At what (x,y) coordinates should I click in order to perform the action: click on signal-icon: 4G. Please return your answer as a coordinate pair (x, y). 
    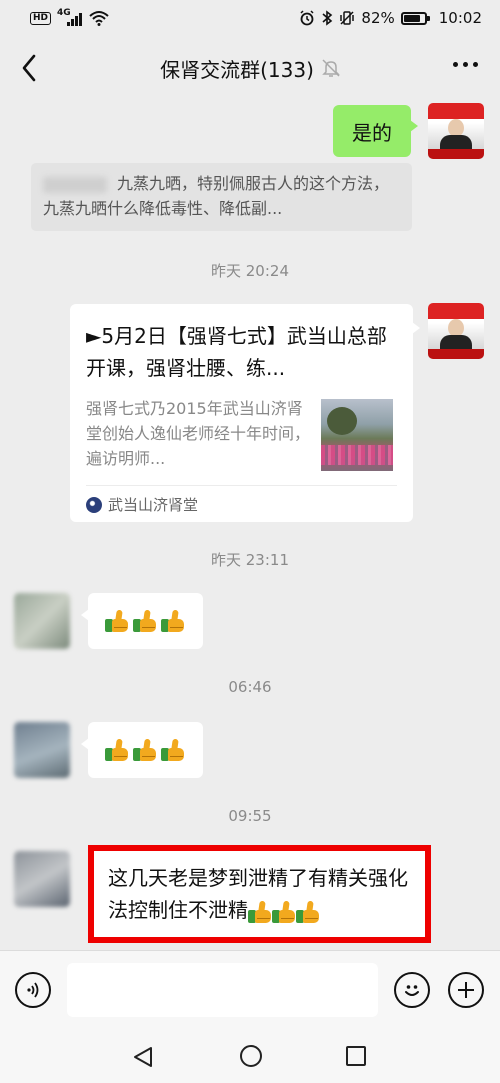
    Looking at the image, I should click on (70, 17).